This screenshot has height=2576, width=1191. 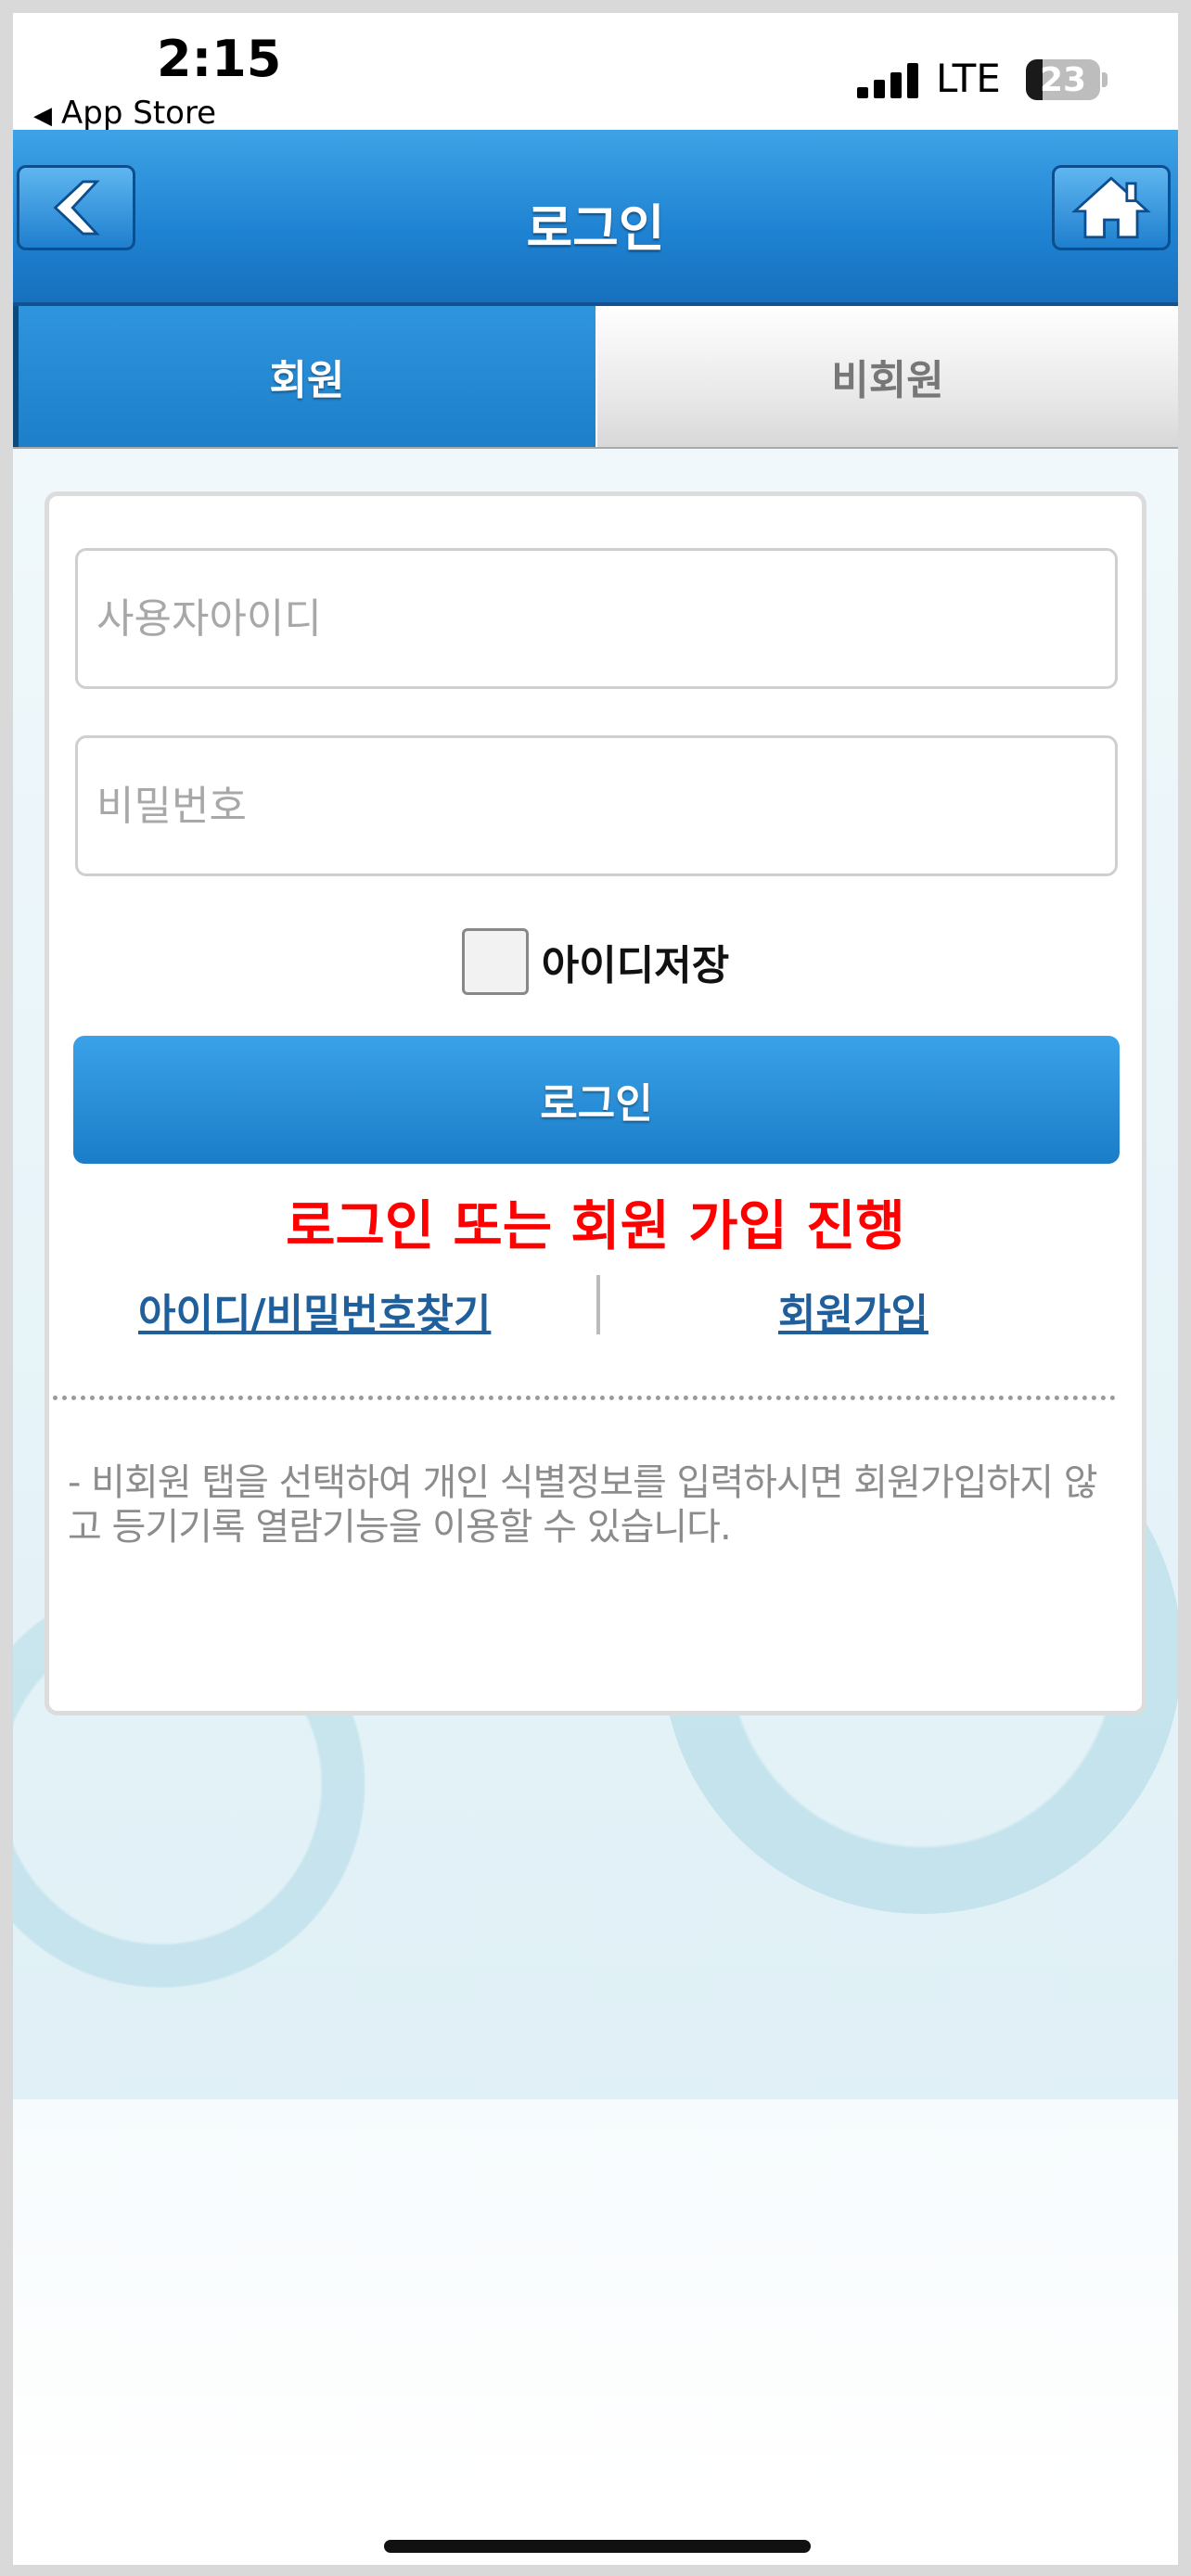 I want to click on back-to-app-link: ◀ App Store, so click(x=124, y=113).